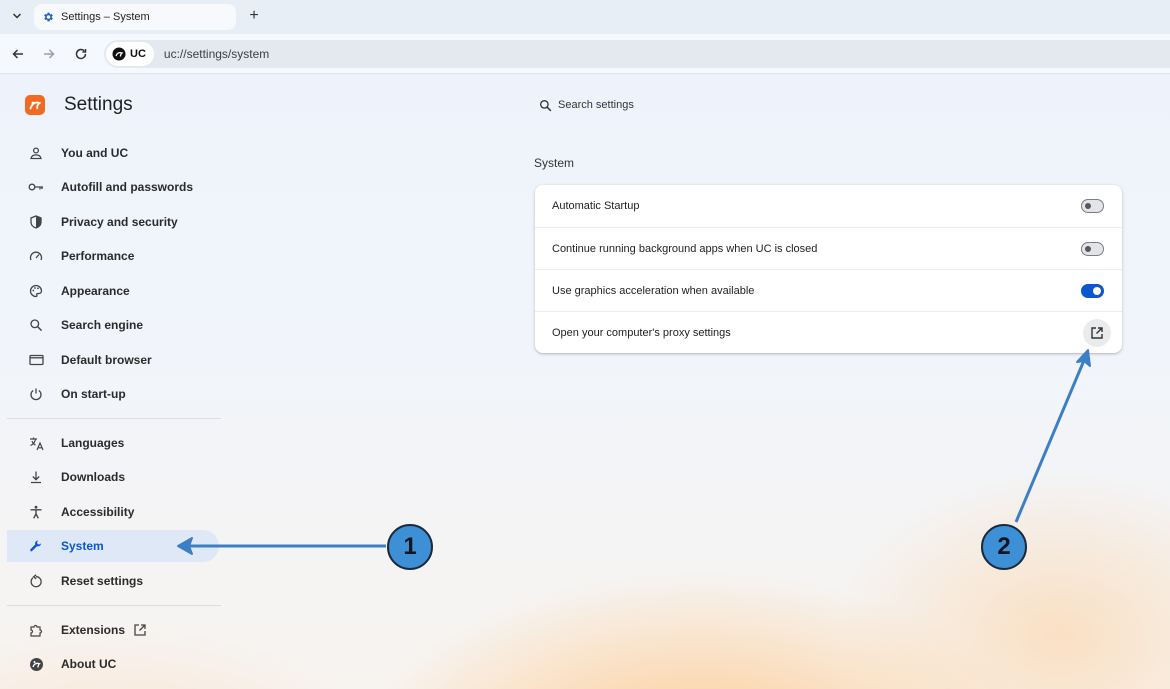  Describe the element at coordinates (1004, 547) in the screenshot. I see `annotation-badge-2: 2` at that location.